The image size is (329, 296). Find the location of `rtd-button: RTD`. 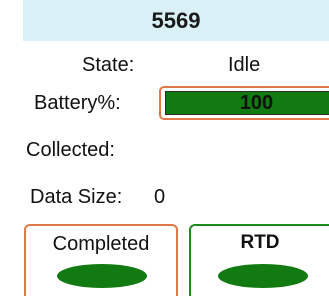

rtd-button: RTD is located at coordinates (259, 260).